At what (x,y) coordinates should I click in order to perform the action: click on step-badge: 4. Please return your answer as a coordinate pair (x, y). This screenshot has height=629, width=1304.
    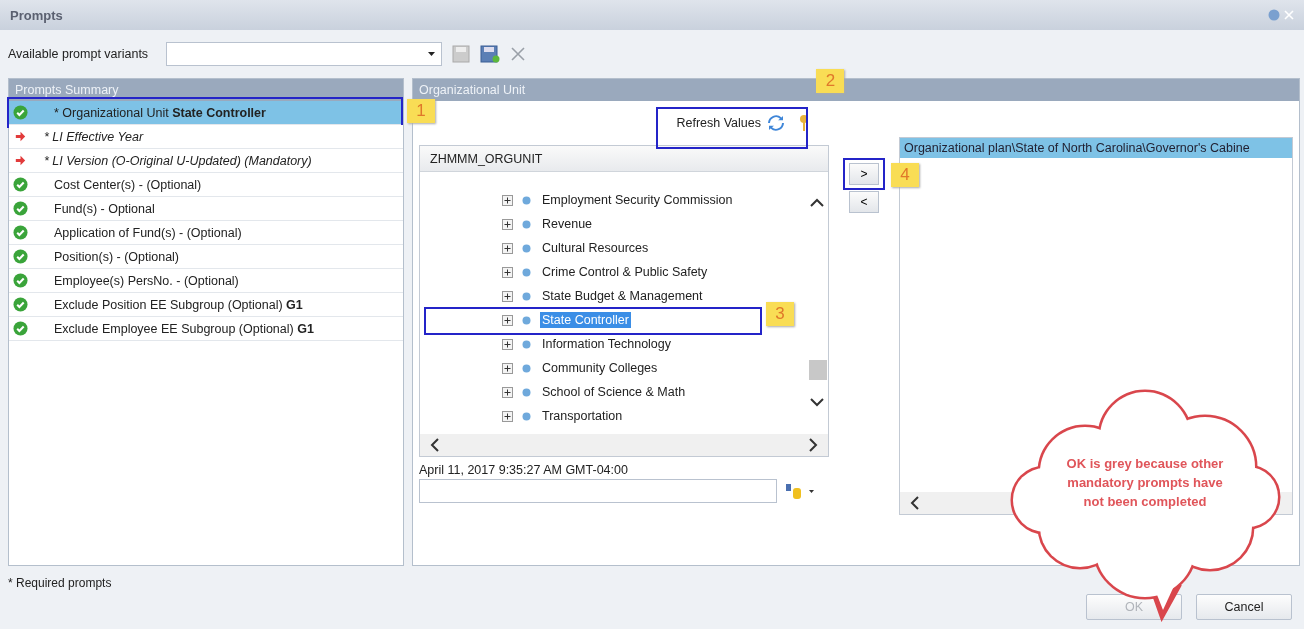
    Looking at the image, I should click on (905, 175).